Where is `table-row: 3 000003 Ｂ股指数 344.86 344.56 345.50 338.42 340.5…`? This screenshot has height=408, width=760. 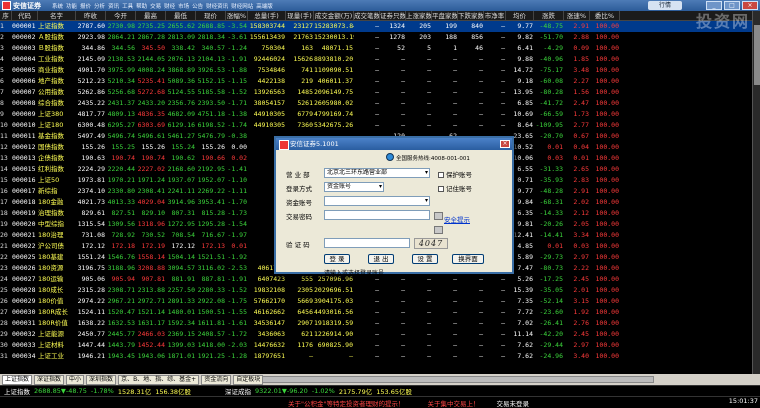
table-row: 3 000003 Ｂ股指数 344.86 344.56 345.50 338.42 340.5… is located at coordinates (376, 48).